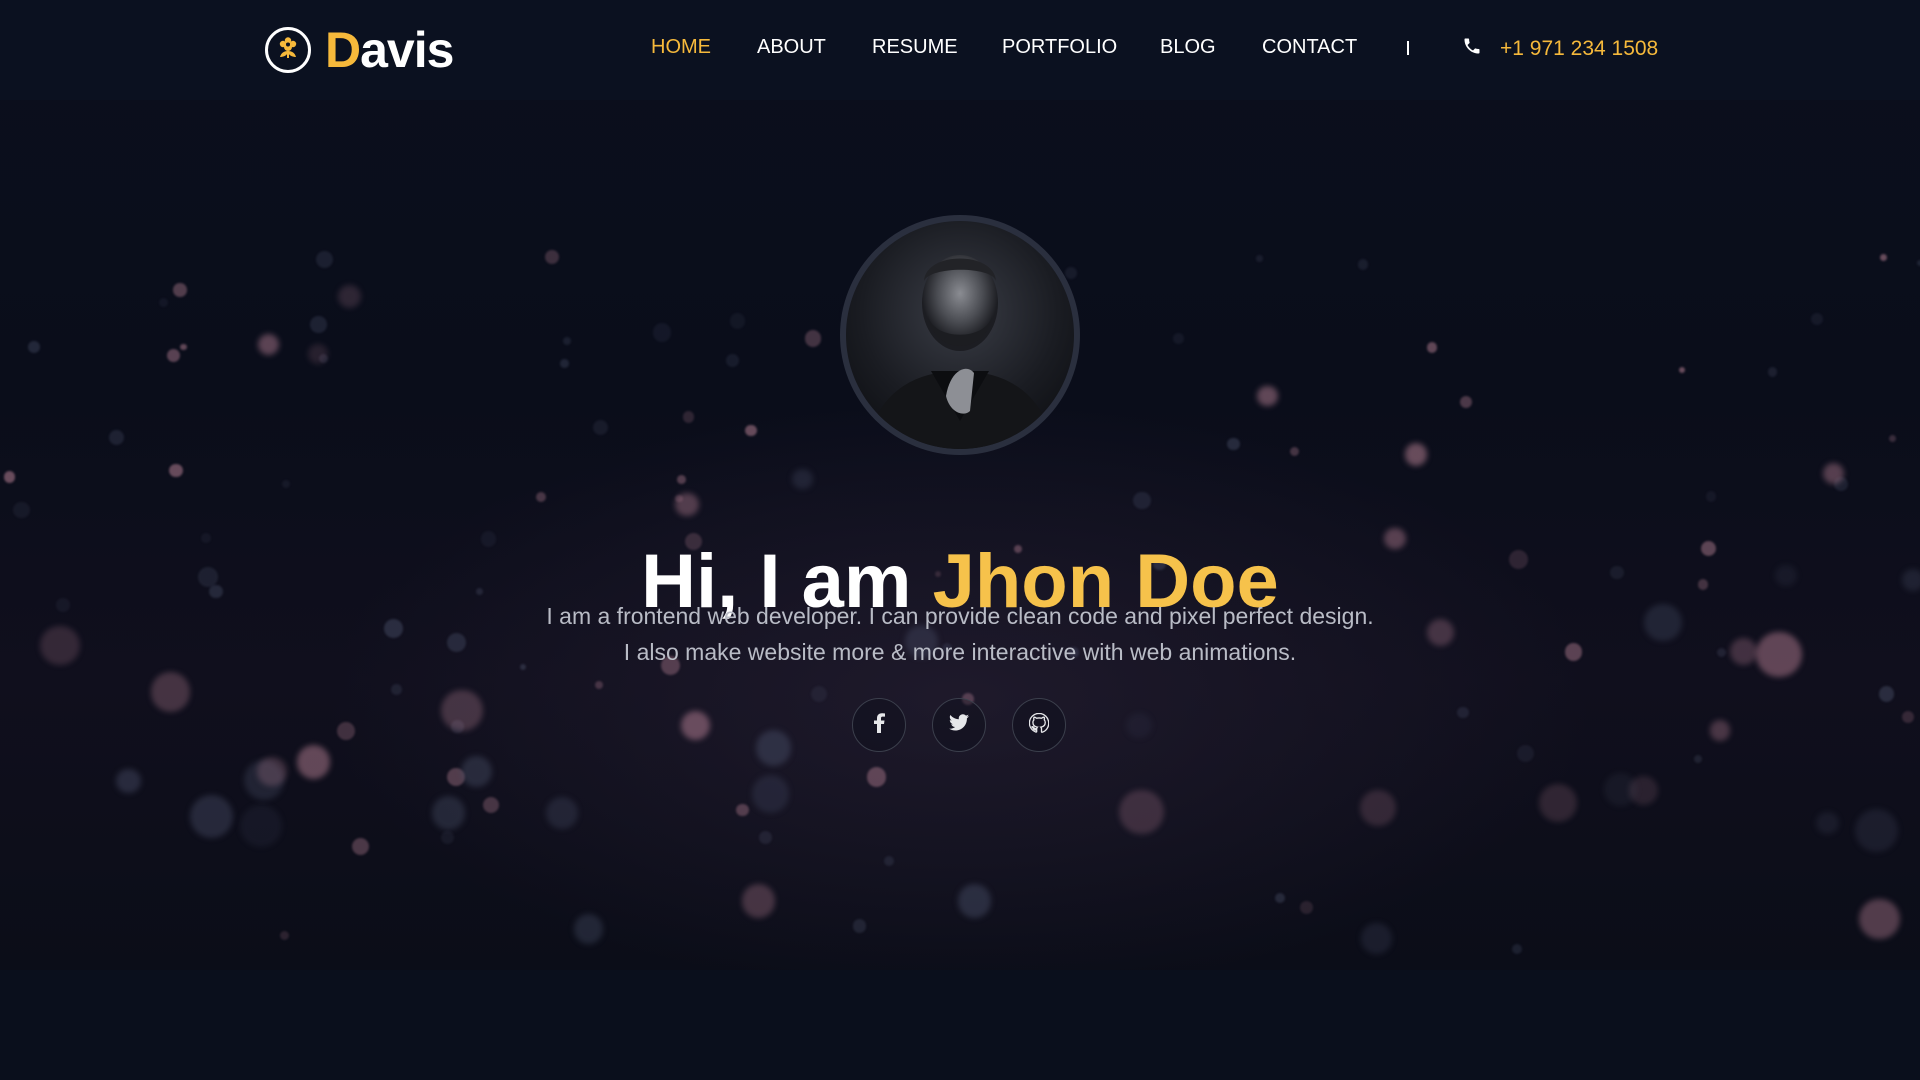 The height and width of the screenshot is (1080, 1920). Describe the element at coordinates (960, 335) in the screenshot. I see `profile-photo` at that location.